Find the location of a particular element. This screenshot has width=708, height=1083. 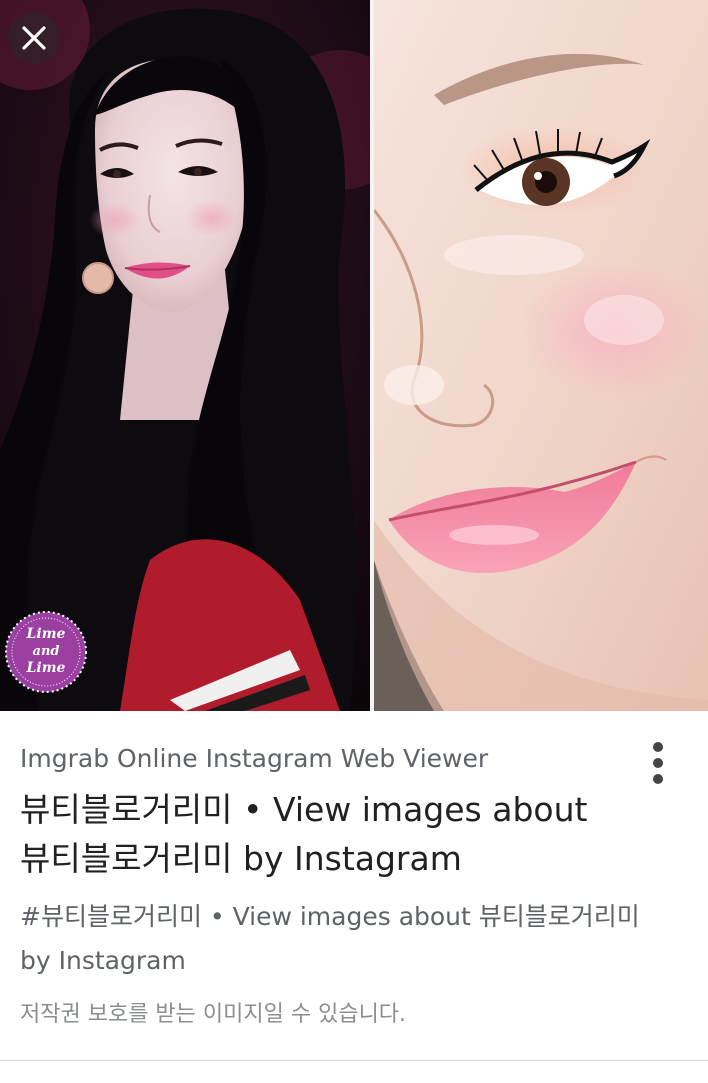

bottom-divider is located at coordinates (354, 1060).